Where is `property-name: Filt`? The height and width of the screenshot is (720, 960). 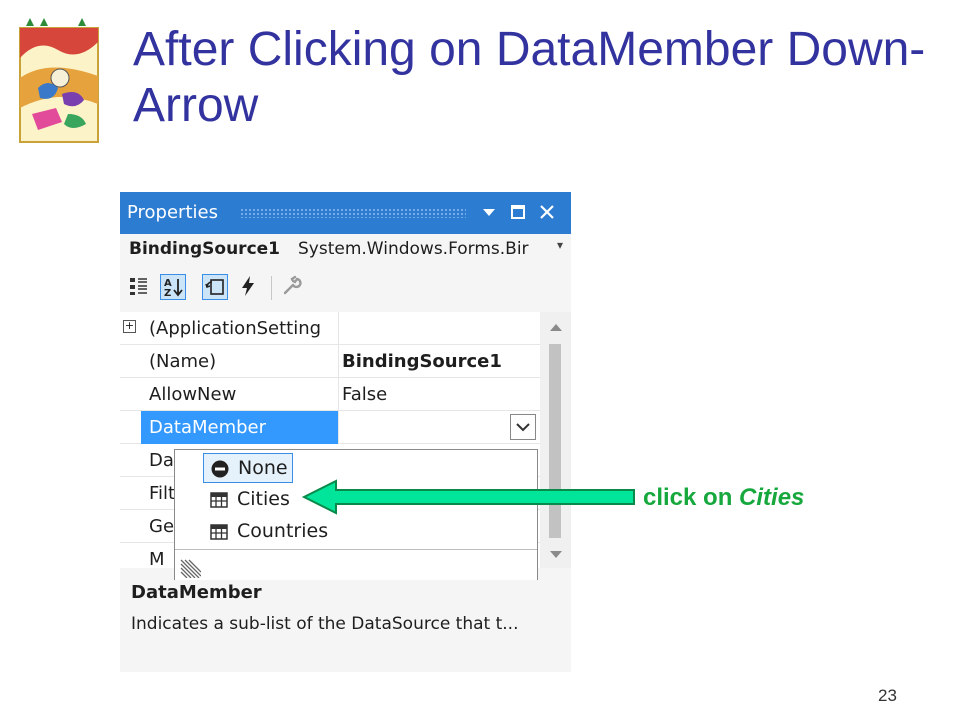
property-name: Filt is located at coordinates (162, 493).